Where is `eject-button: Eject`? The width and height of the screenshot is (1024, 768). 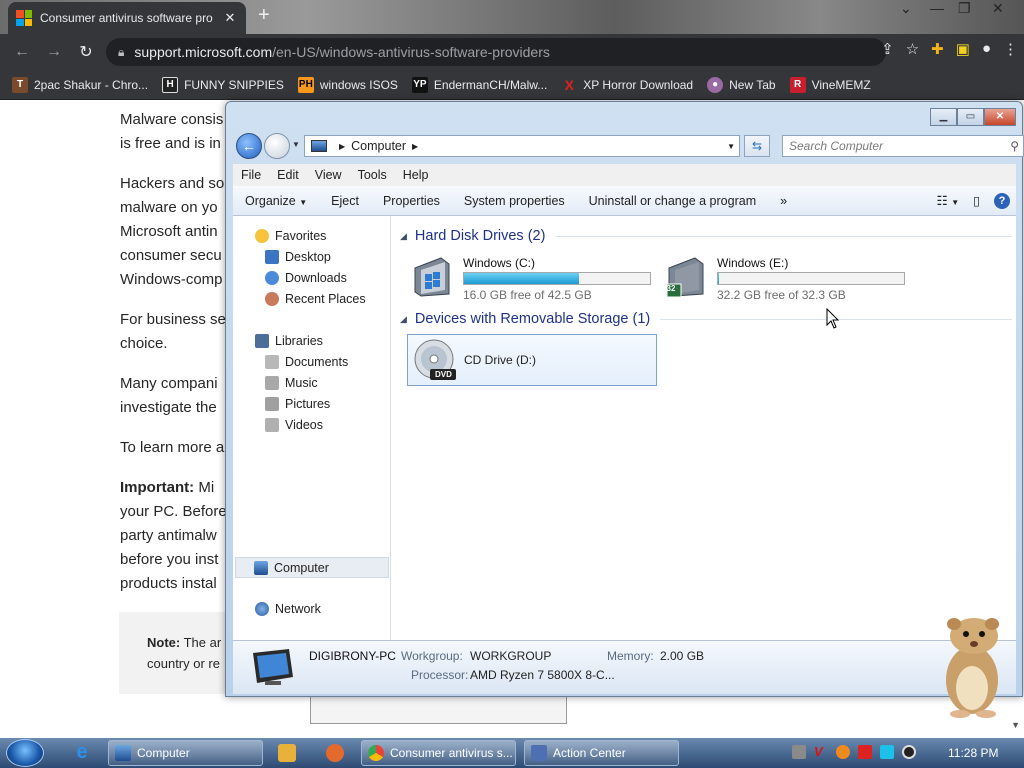 eject-button: Eject is located at coordinates (345, 201).